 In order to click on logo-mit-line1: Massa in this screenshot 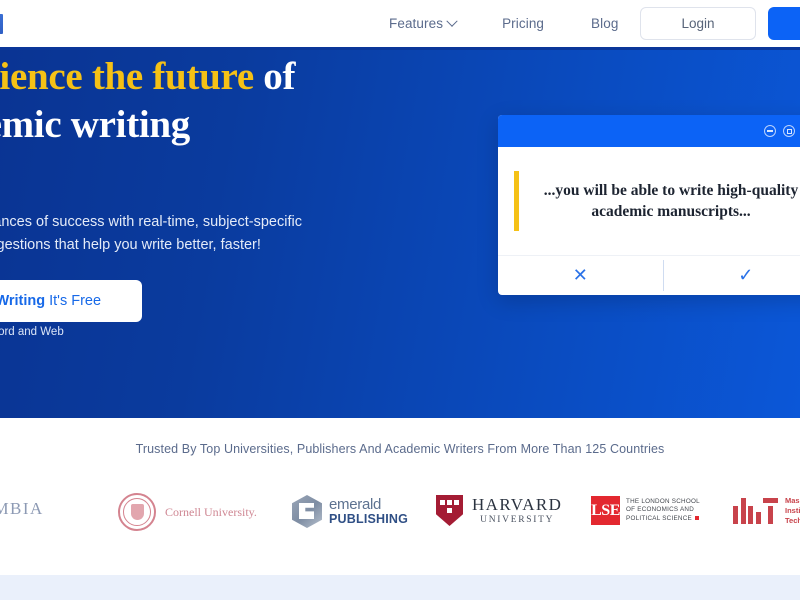, I will do `click(792, 500)`.